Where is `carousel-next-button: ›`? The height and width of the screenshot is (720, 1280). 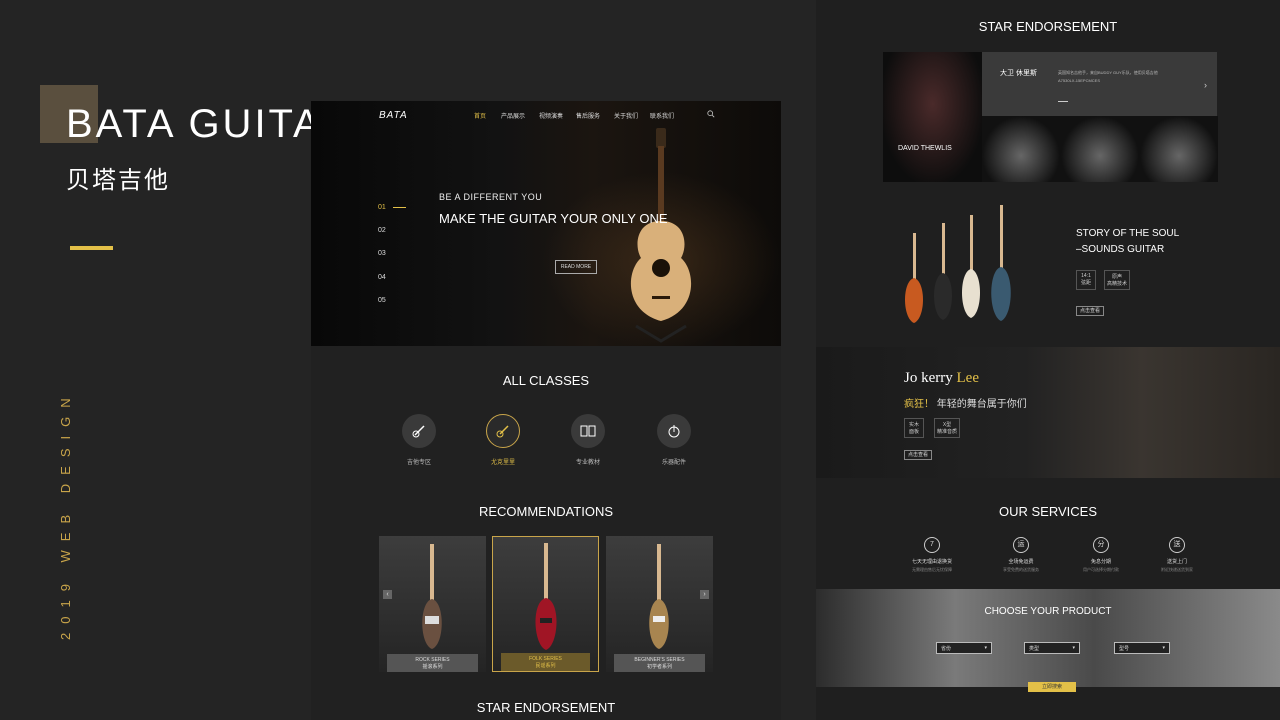 carousel-next-button: › is located at coordinates (704, 594).